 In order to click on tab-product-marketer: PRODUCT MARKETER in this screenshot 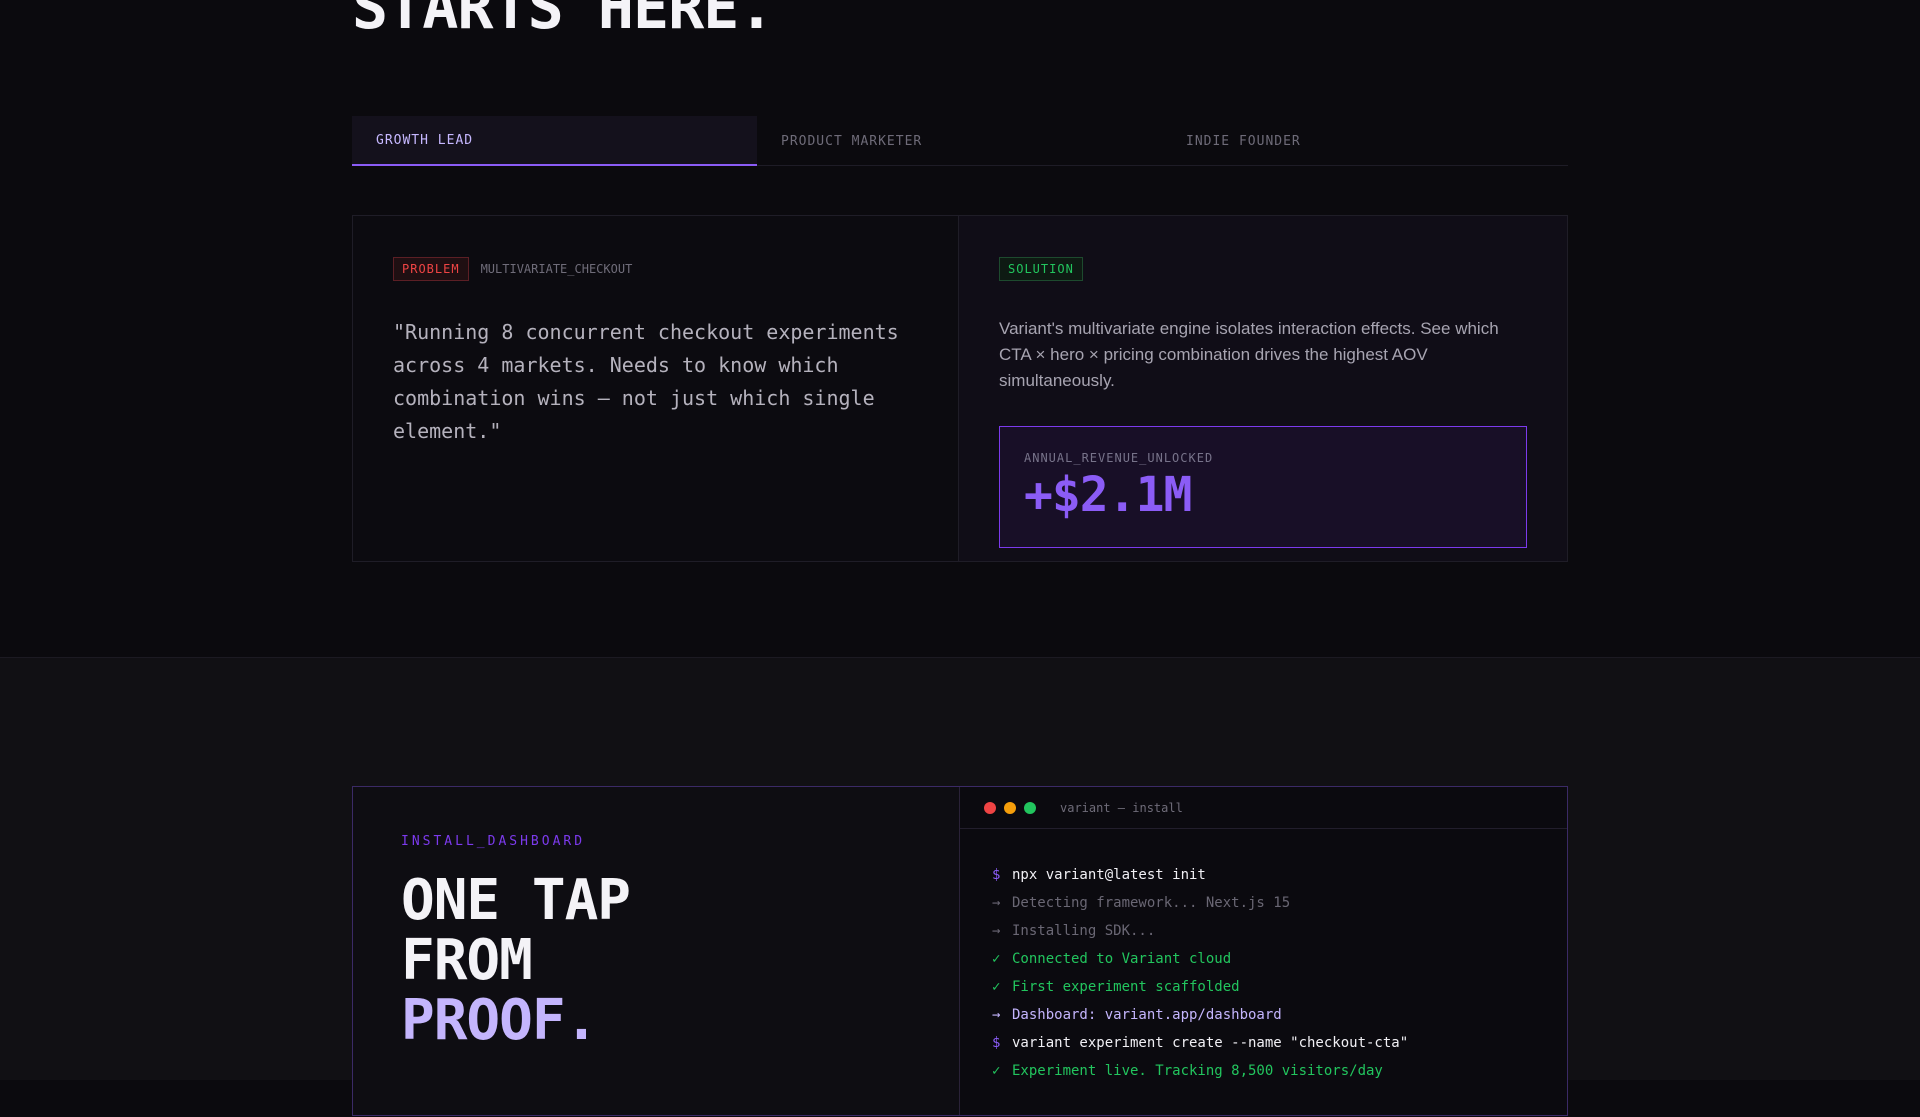, I will do `click(959, 141)`.